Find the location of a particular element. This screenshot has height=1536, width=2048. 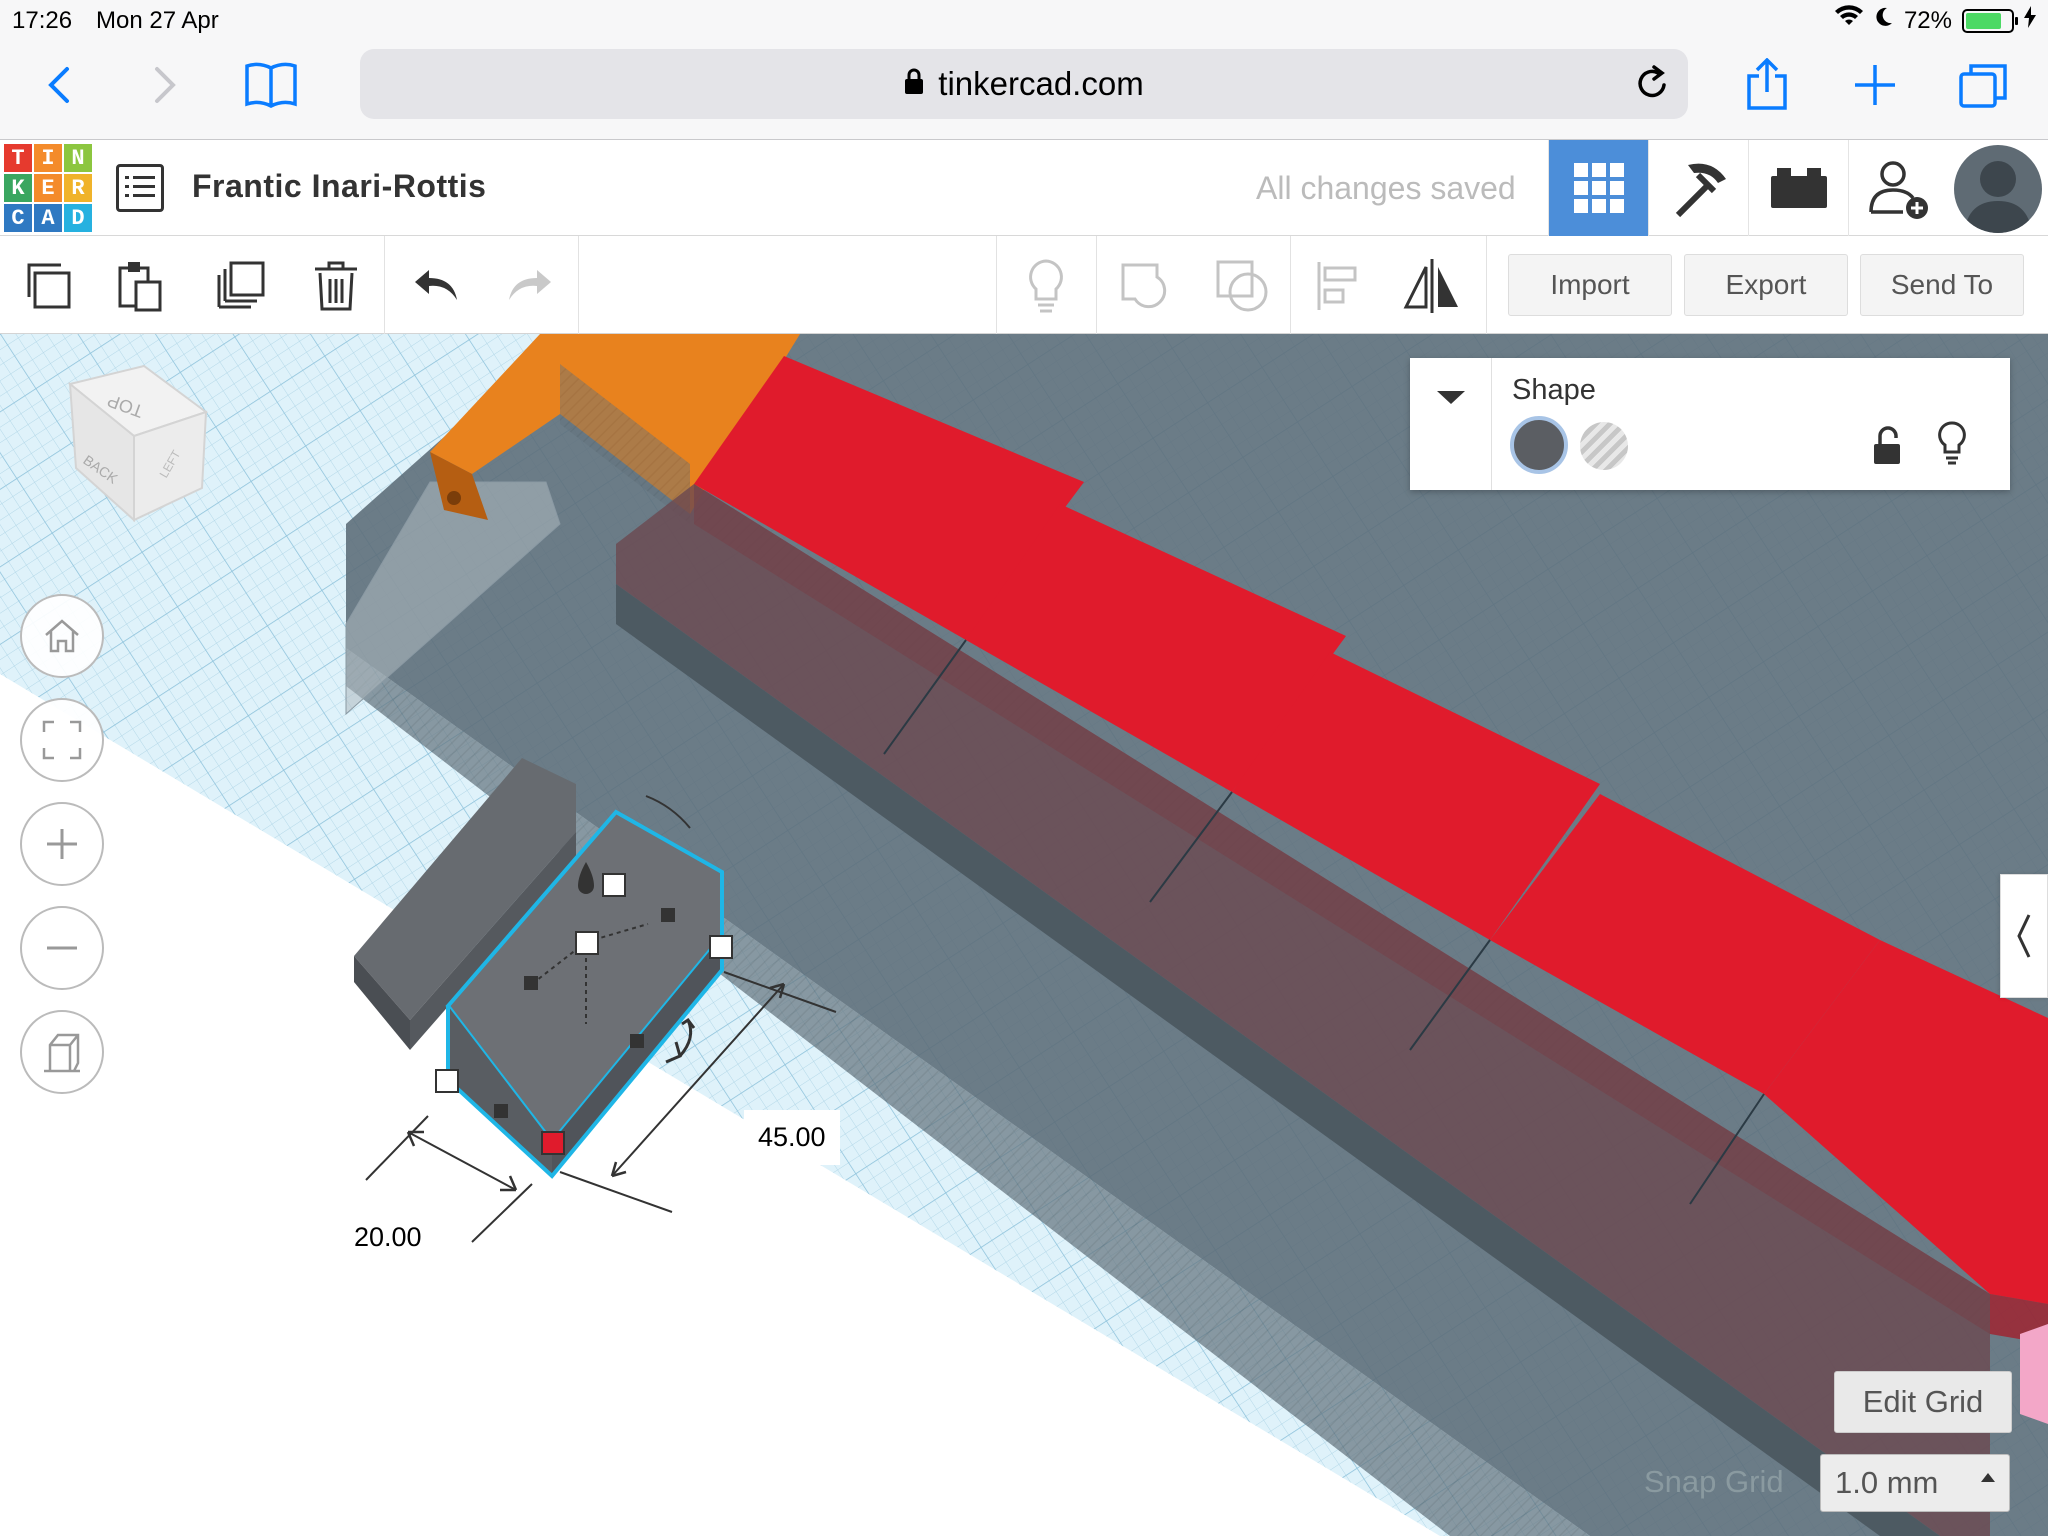

new-tab-icon is located at coordinates (1875, 85).